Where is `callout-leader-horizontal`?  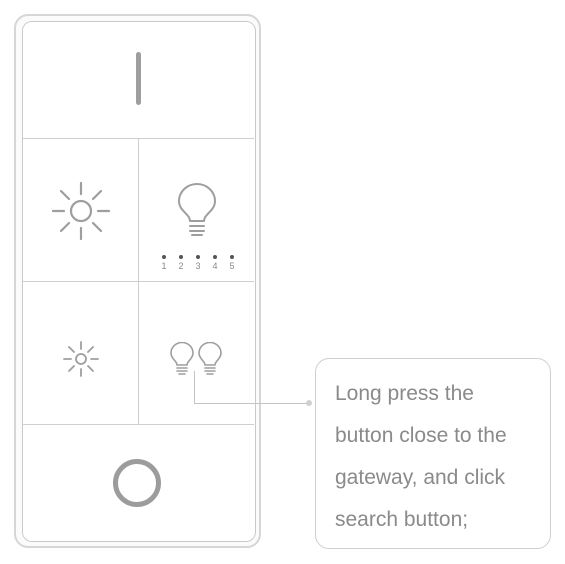
callout-leader-horizontal is located at coordinates (252, 403).